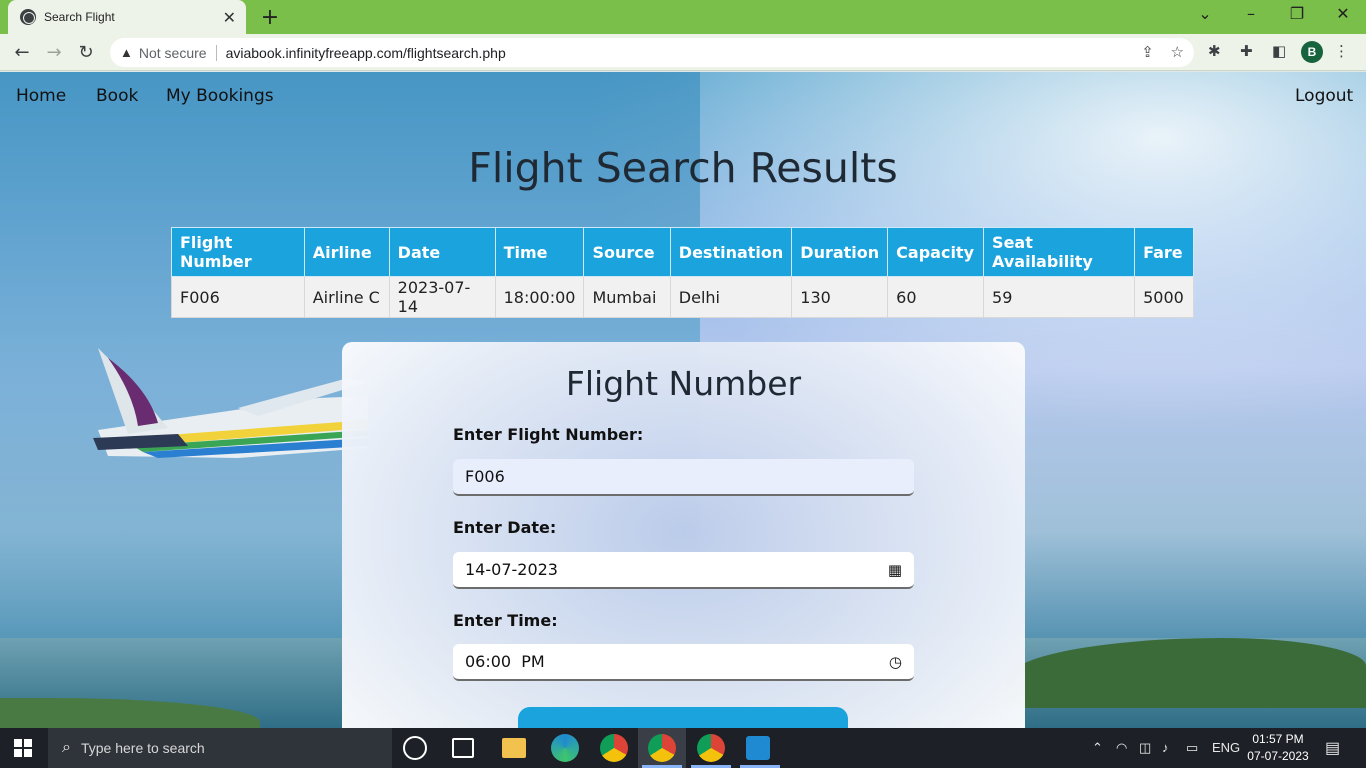 This screenshot has height=768, width=1366. Describe the element at coordinates (1192, 748) in the screenshot. I see `battery-icon: ▭` at that location.